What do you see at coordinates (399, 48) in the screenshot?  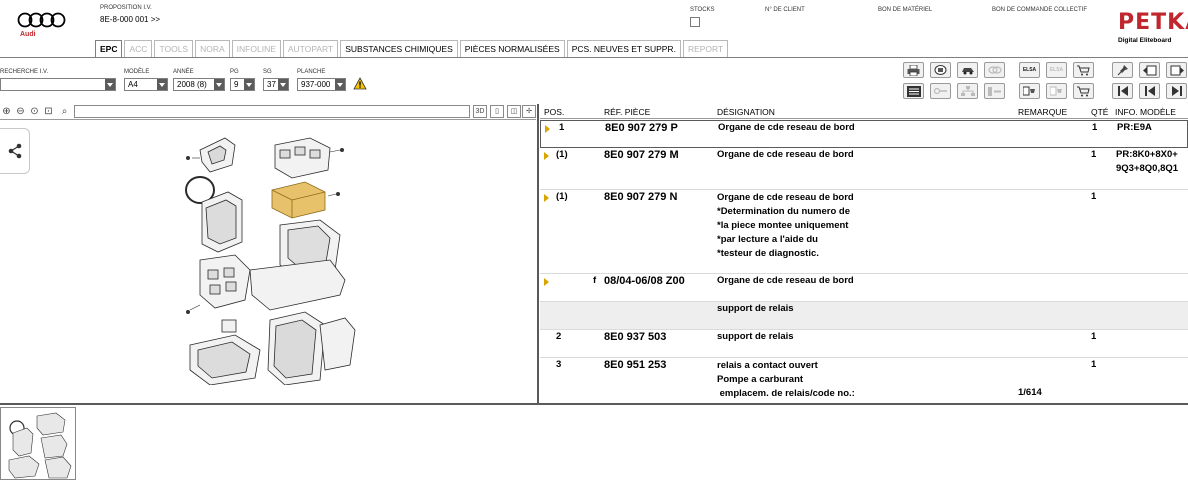 I see `tab-chemical-substances: SUBSTANCES CHIMIQUES` at bounding box center [399, 48].